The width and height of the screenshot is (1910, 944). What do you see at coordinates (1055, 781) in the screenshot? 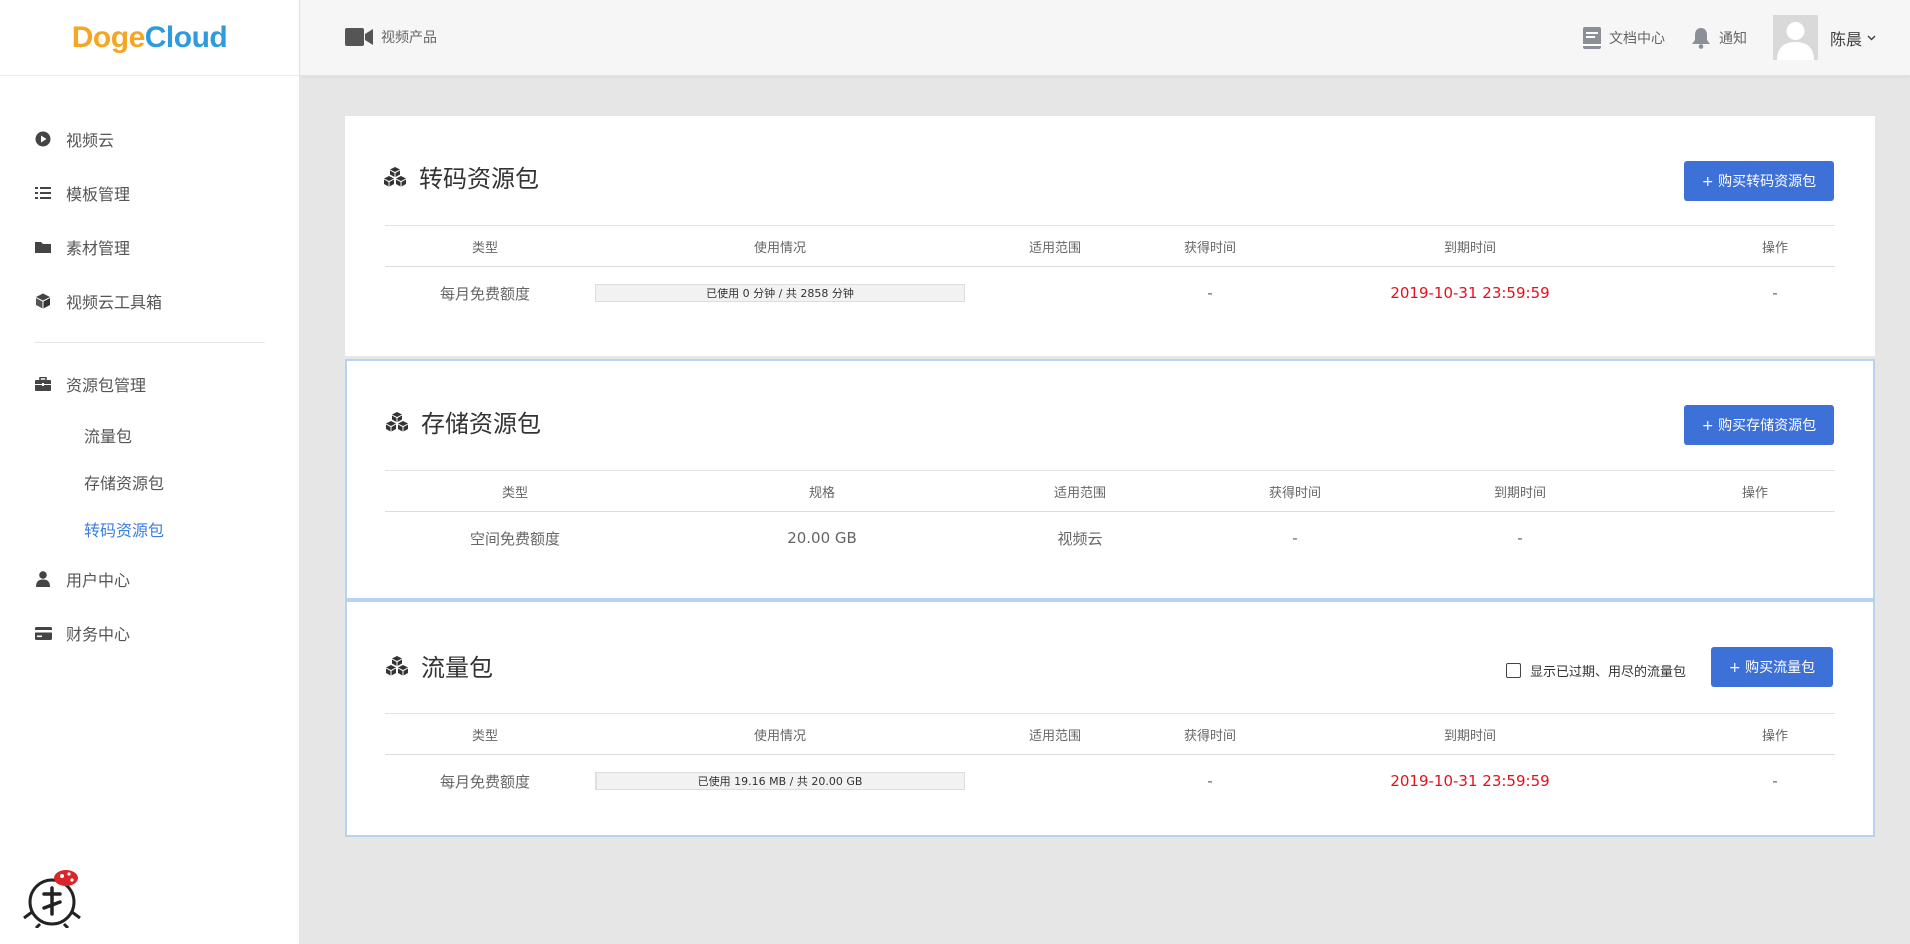
I see `cell-scope` at bounding box center [1055, 781].